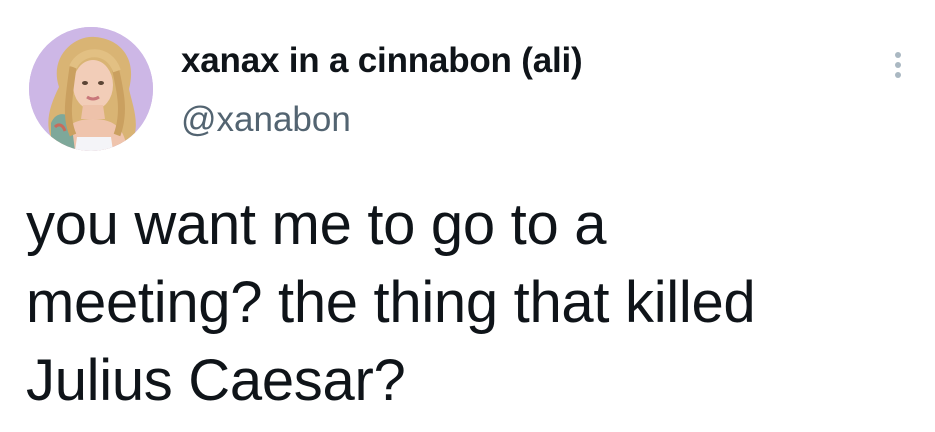 This screenshot has height=432, width=935. Describe the element at coordinates (391, 302) in the screenshot. I see `tweet-text-line: meeting? the thing that killed` at that location.